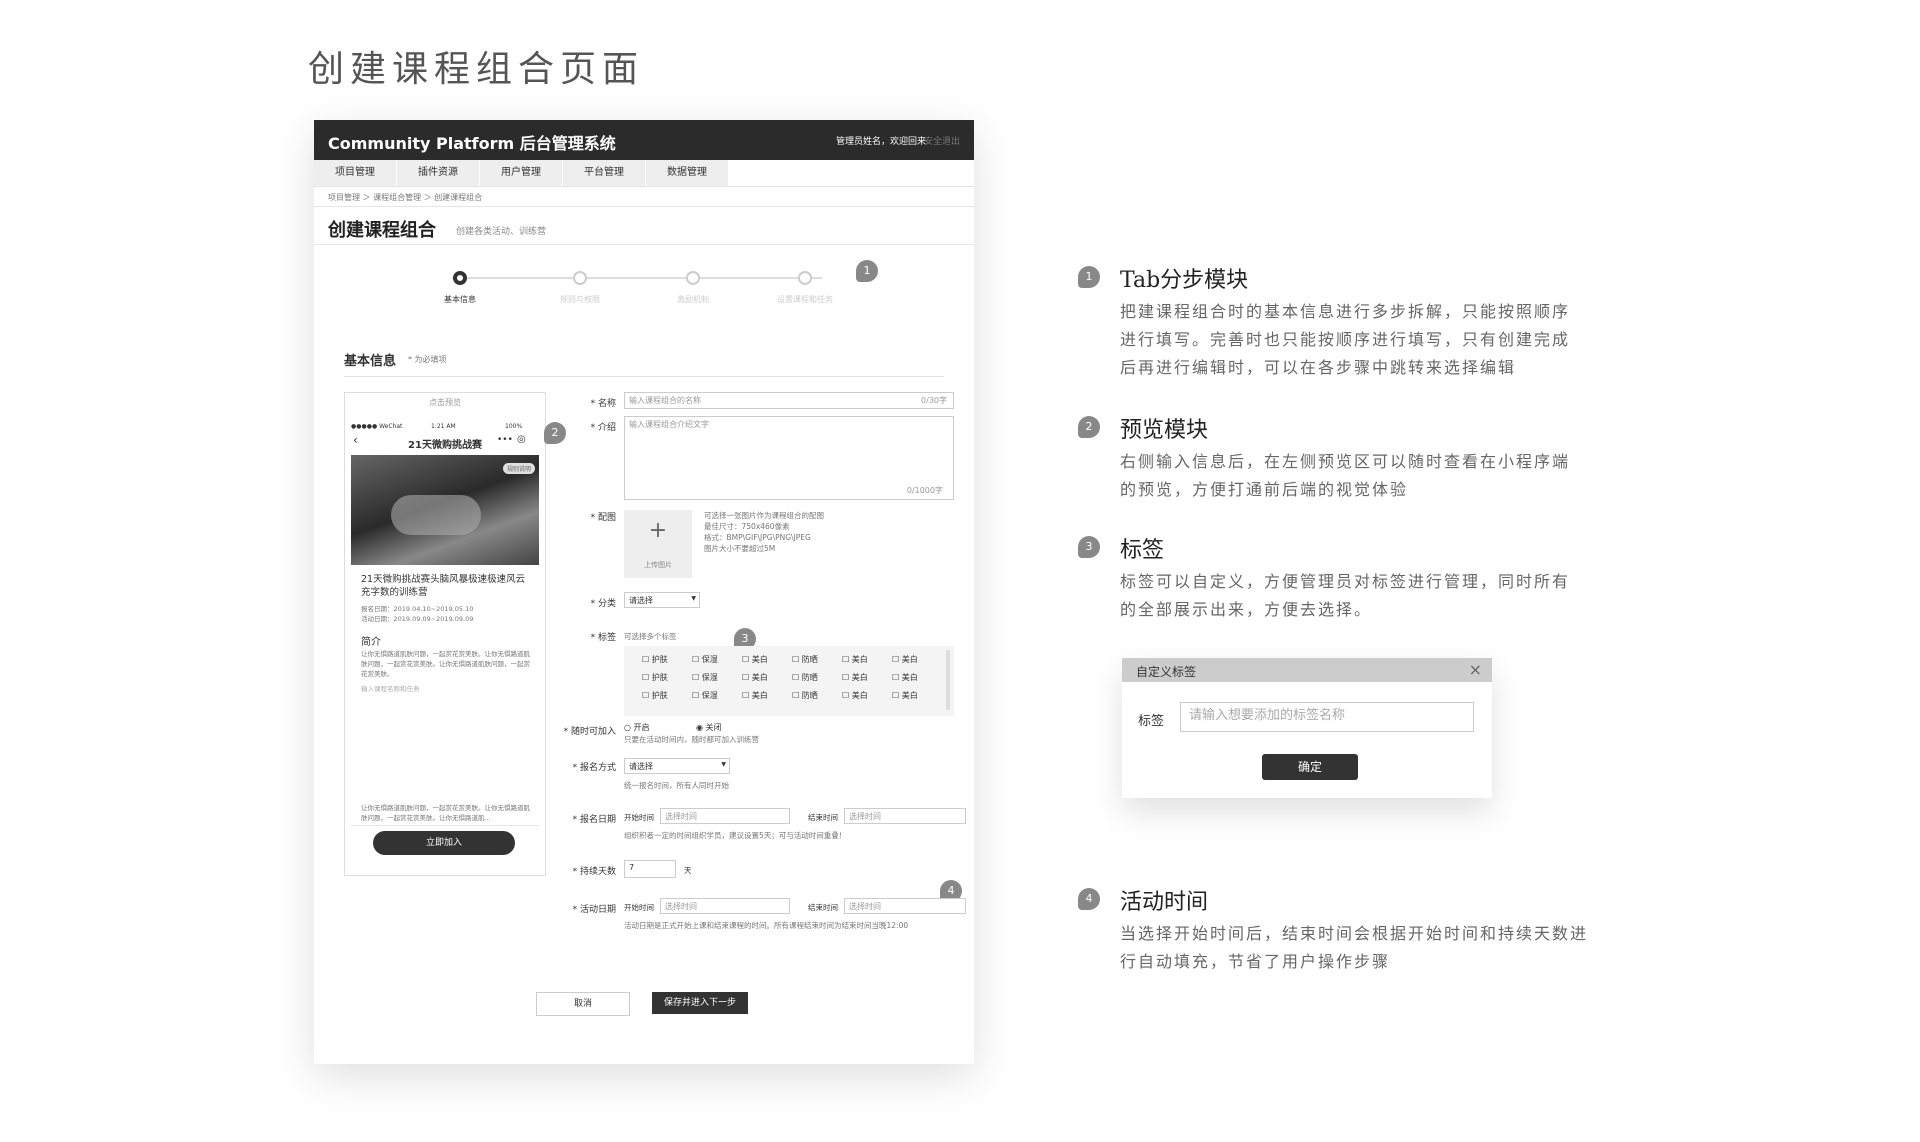 The height and width of the screenshot is (1142, 1920). What do you see at coordinates (1475, 669) in the screenshot?
I see `close-icon: ×` at bounding box center [1475, 669].